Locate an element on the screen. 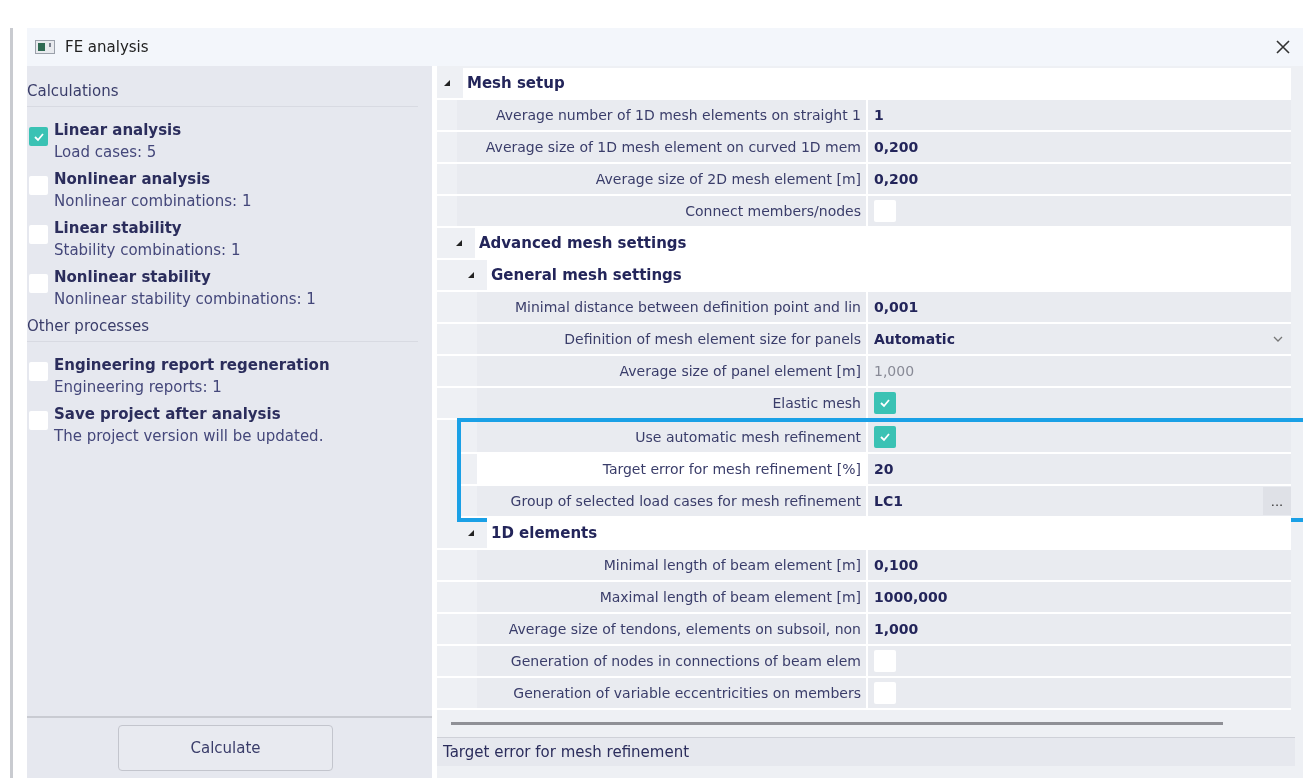 The image size is (1303, 778). property-label: Group of selected load cases for mesh refinement is located at coordinates (671, 501).